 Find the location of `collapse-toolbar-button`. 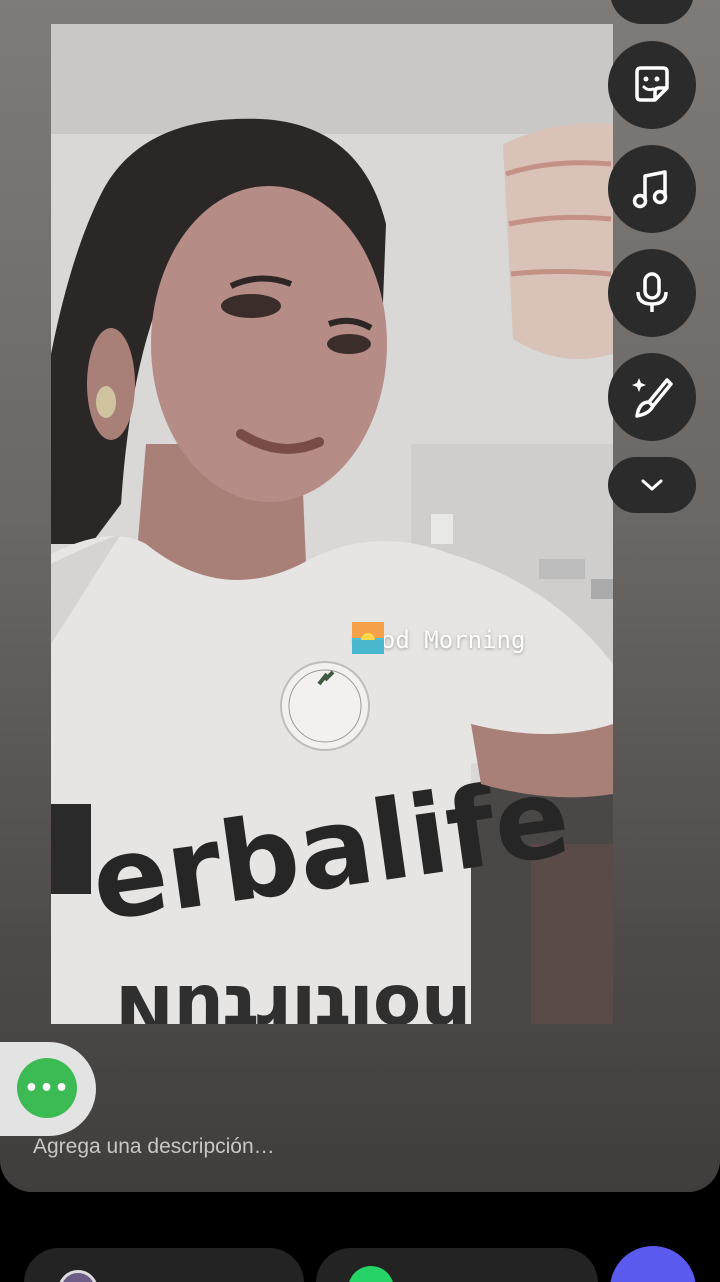

collapse-toolbar-button is located at coordinates (652, 485).